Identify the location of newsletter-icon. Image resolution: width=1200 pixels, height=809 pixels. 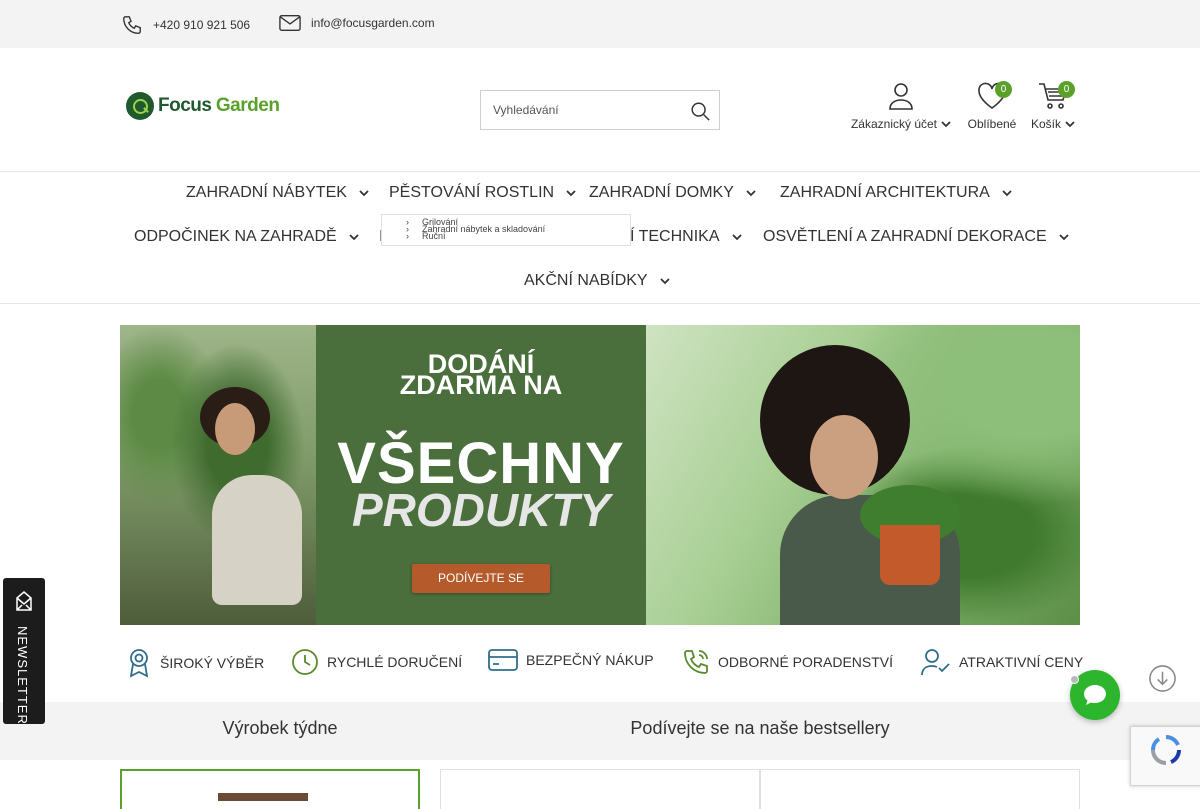
(24, 601).